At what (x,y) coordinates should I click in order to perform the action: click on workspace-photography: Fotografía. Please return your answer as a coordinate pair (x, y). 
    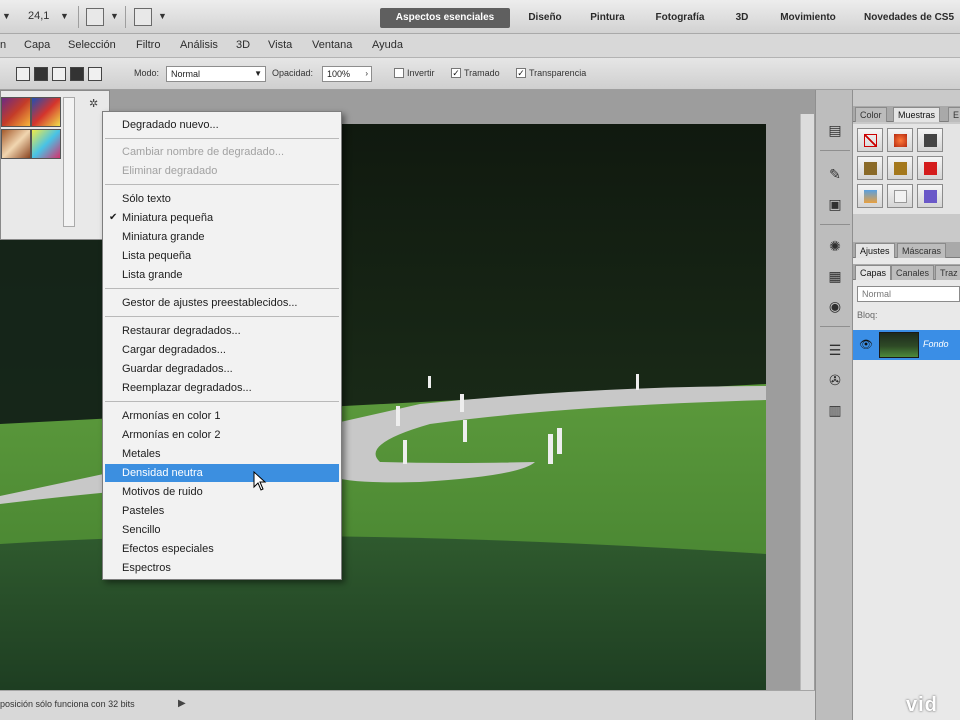
    Looking at the image, I should click on (680, 18).